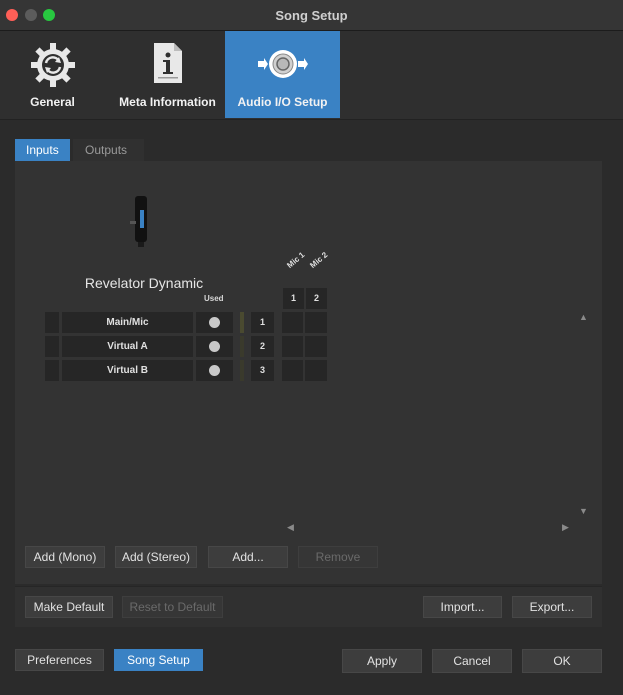 The image size is (623, 695). Describe the element at coordinates (144, 283) in the screenshot. I see `device-name: Revelator Dynamic` at that location.